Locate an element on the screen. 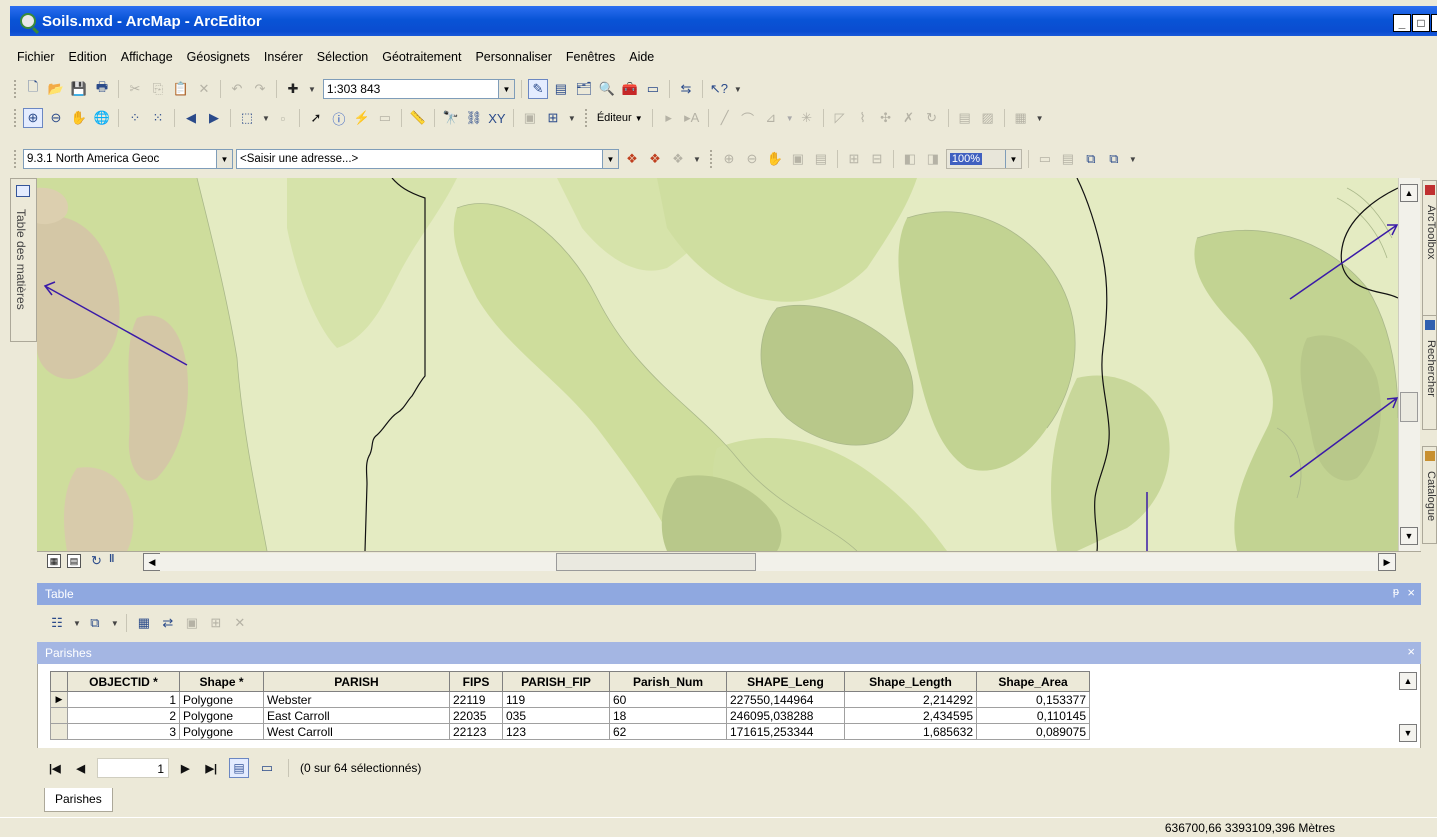 Image resolution: width=1437 pixels, height=837 pixels. back-extent-icon: ◀ is located at coordinates (191, 118).